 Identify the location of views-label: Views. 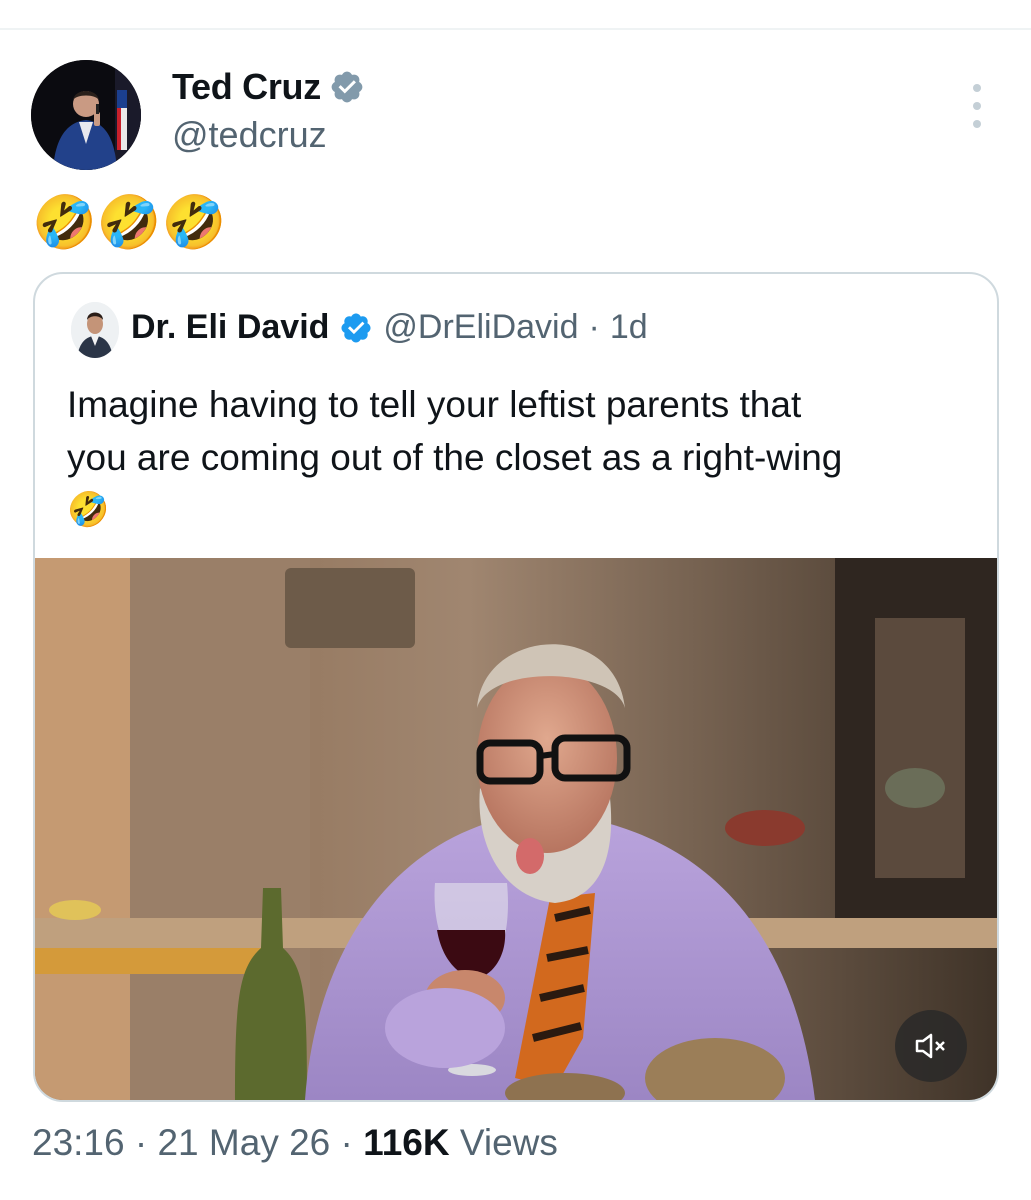
(508, 1142).